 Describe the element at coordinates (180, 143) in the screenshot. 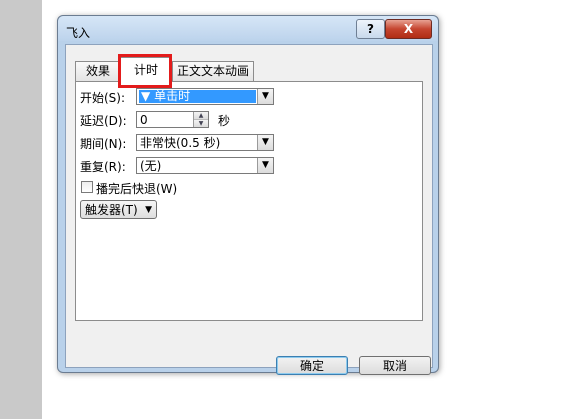

I see `duration-value: 非常快(0.5 秒)` at that location.